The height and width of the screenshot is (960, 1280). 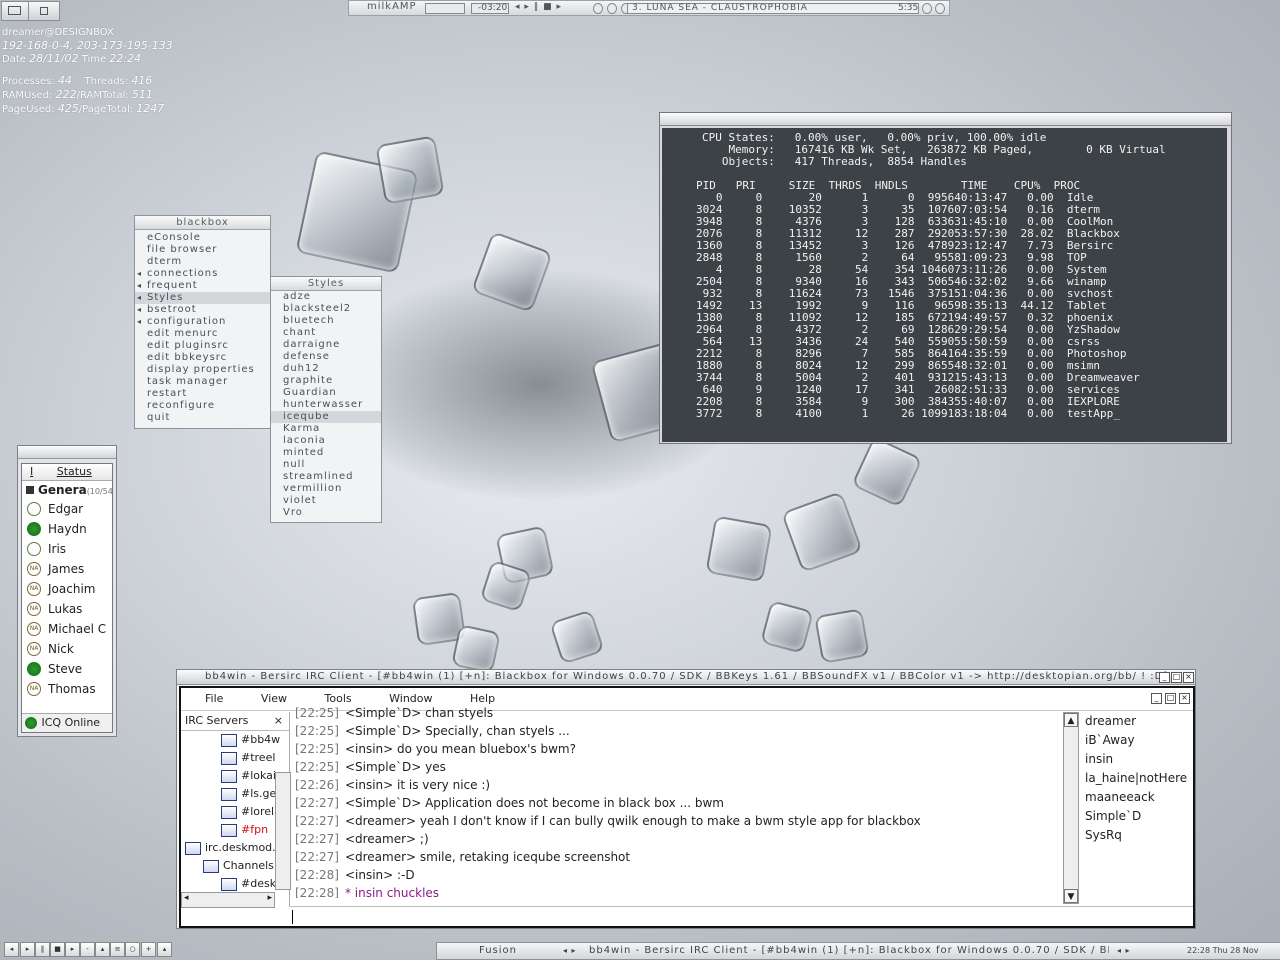 What do you see at coordinates (326, 369) in the screenshot?
I see `style-item-duh12: duh12` at bounding box center [326, 369].